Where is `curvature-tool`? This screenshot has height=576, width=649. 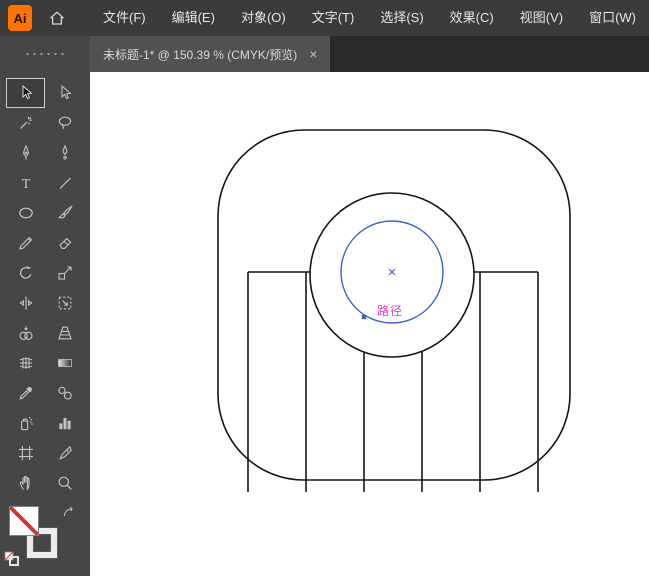 curvature-tool is located at coordinates (64, 153).